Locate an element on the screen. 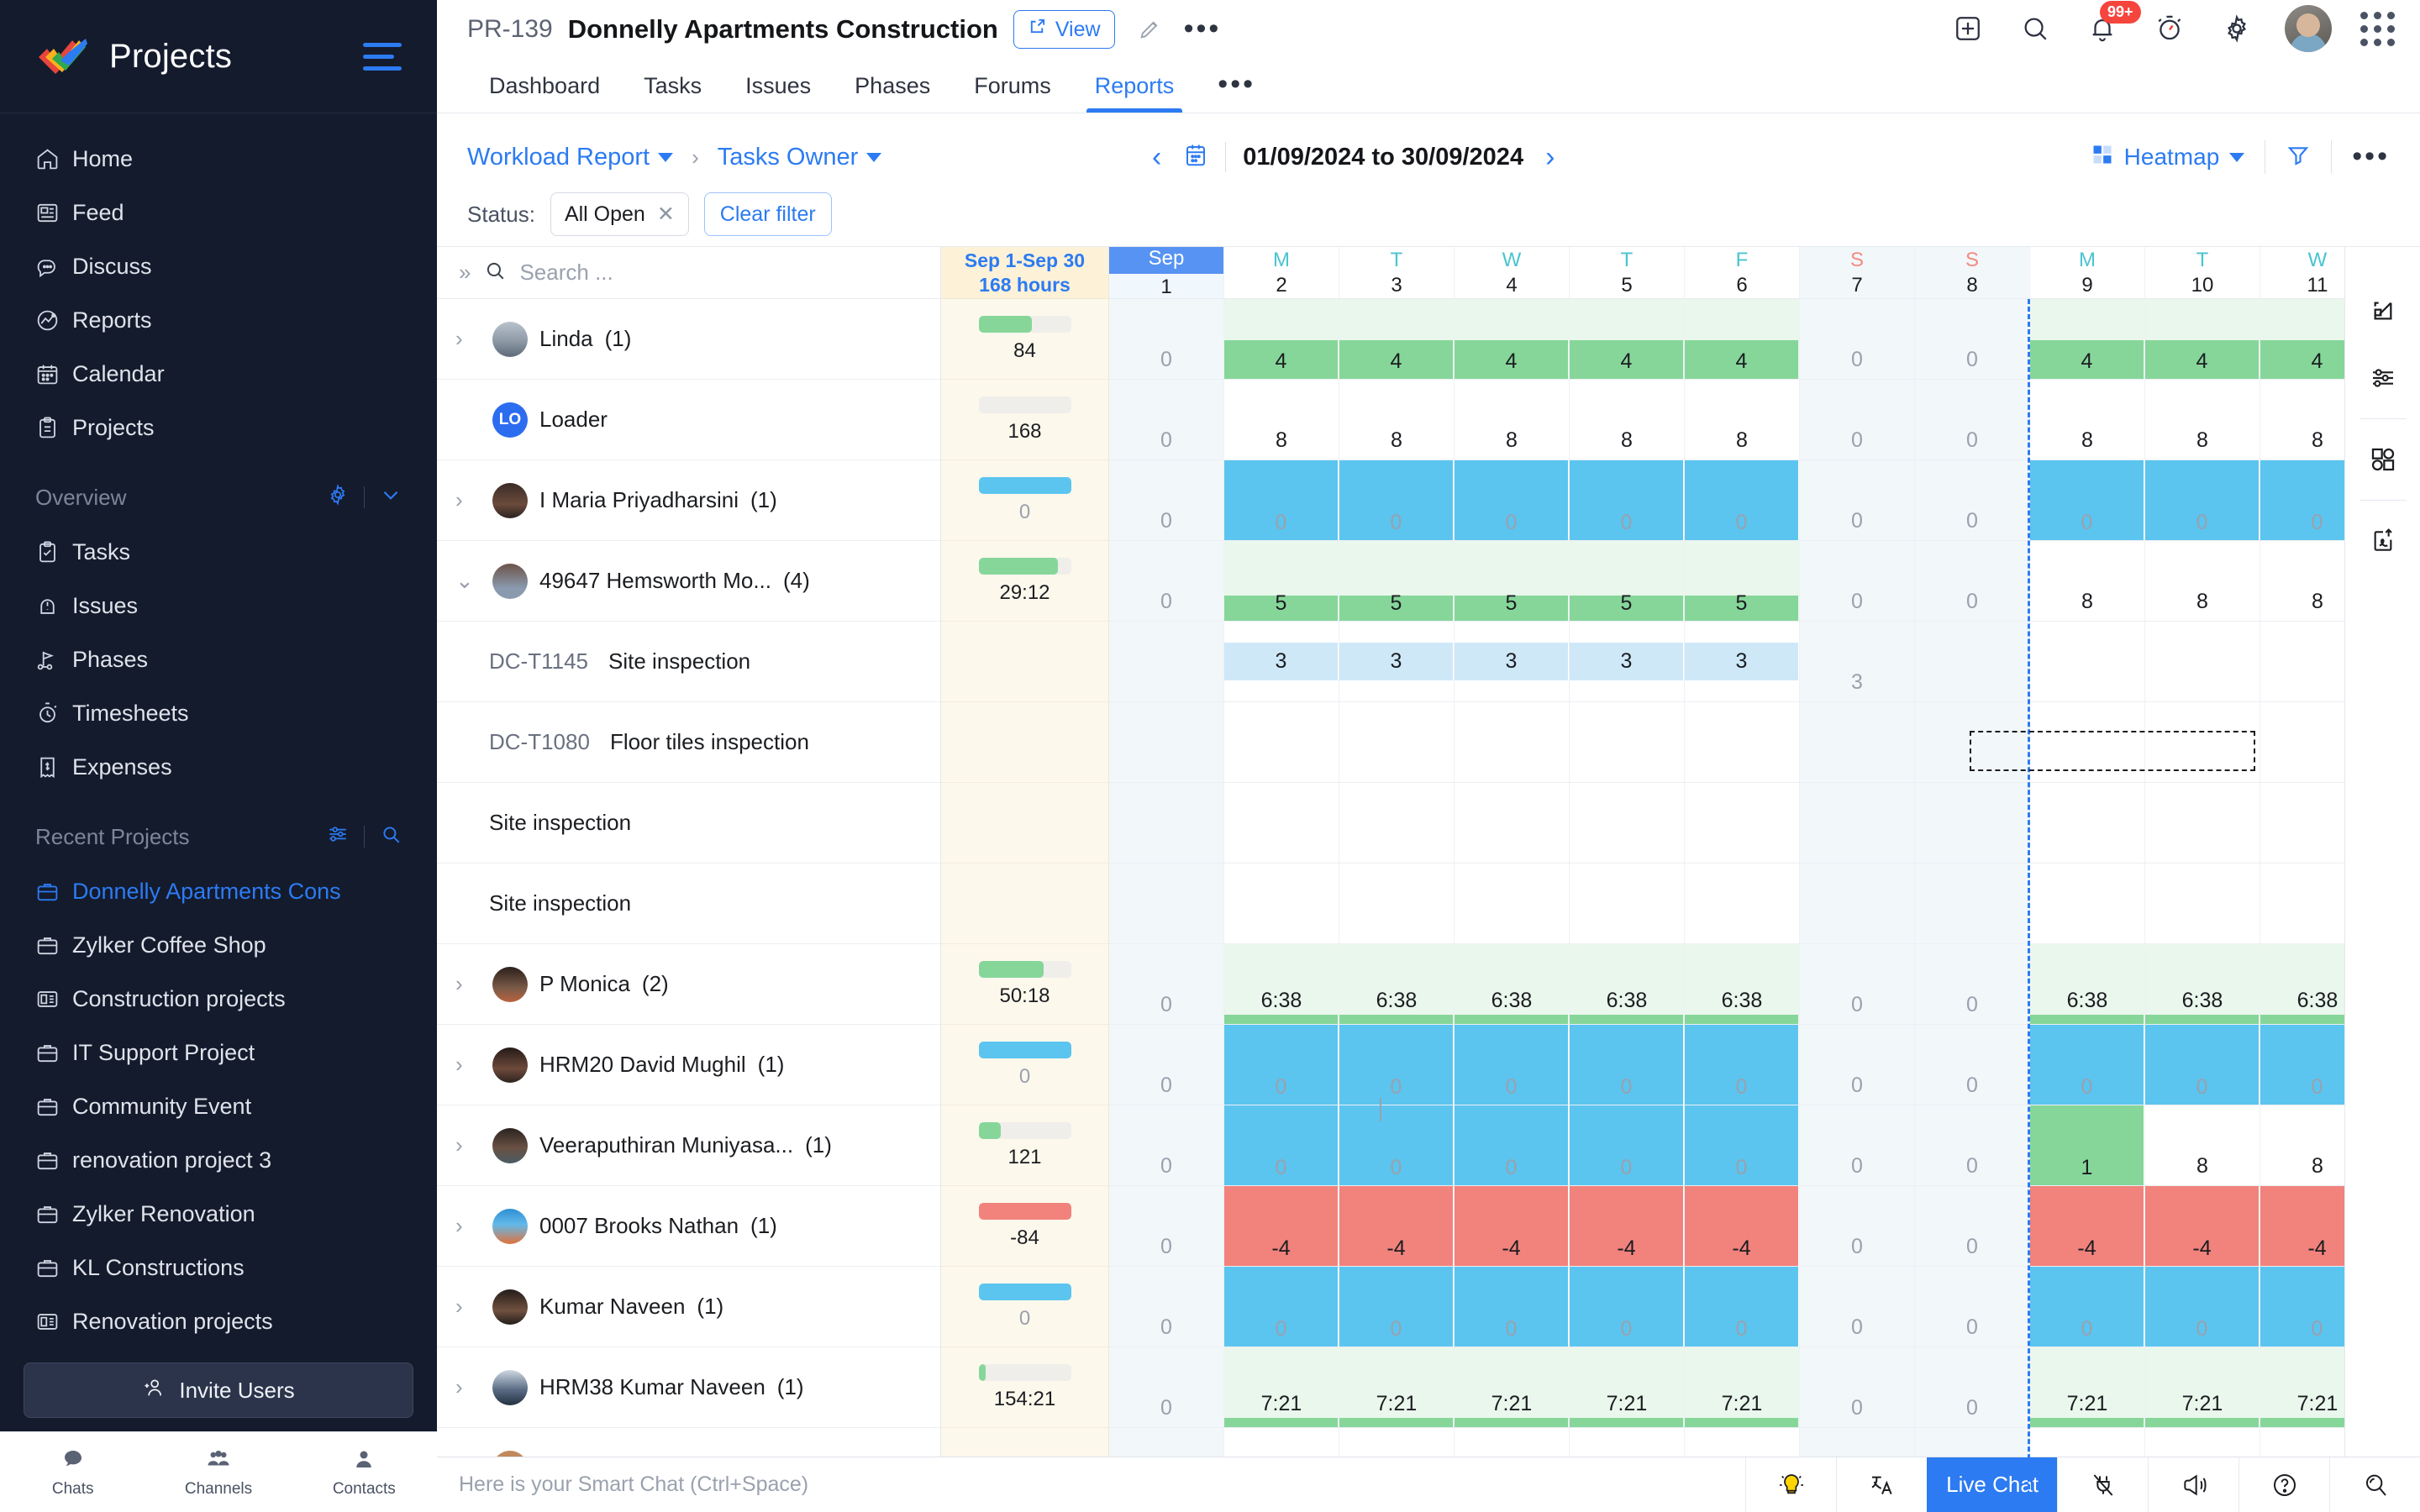 The image size is (2420, 1512). user-avatar is located at coordinates (2308, 28).